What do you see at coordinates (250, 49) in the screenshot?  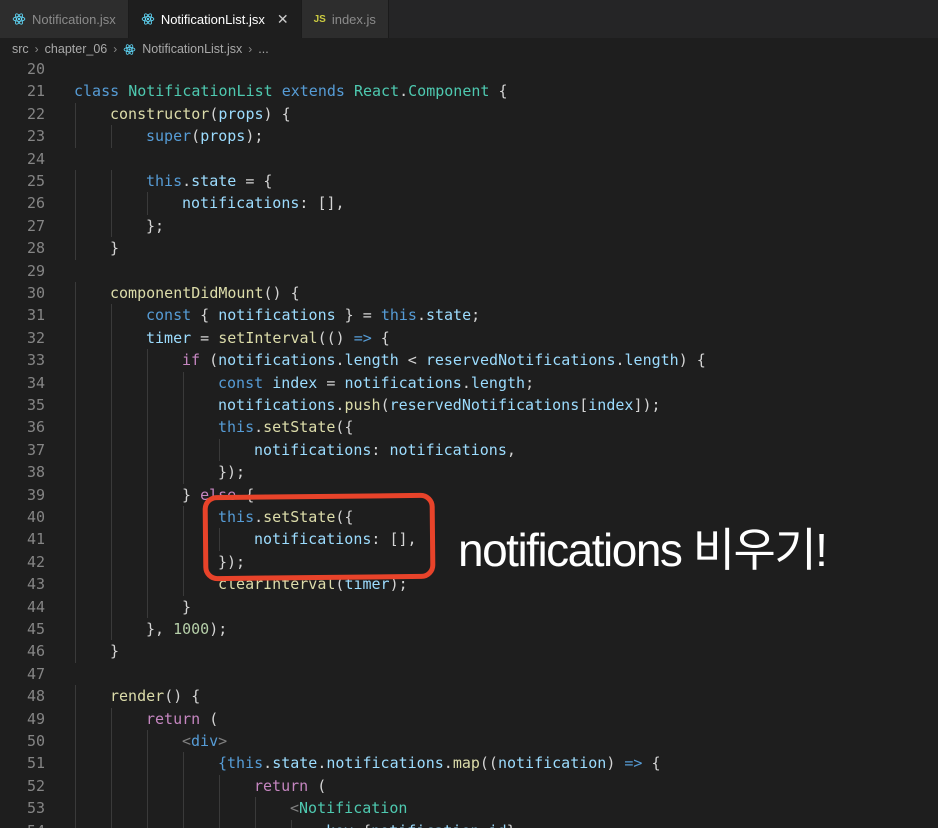 I see `chevron-right-icon: ›` at bounding box center [250, 49].